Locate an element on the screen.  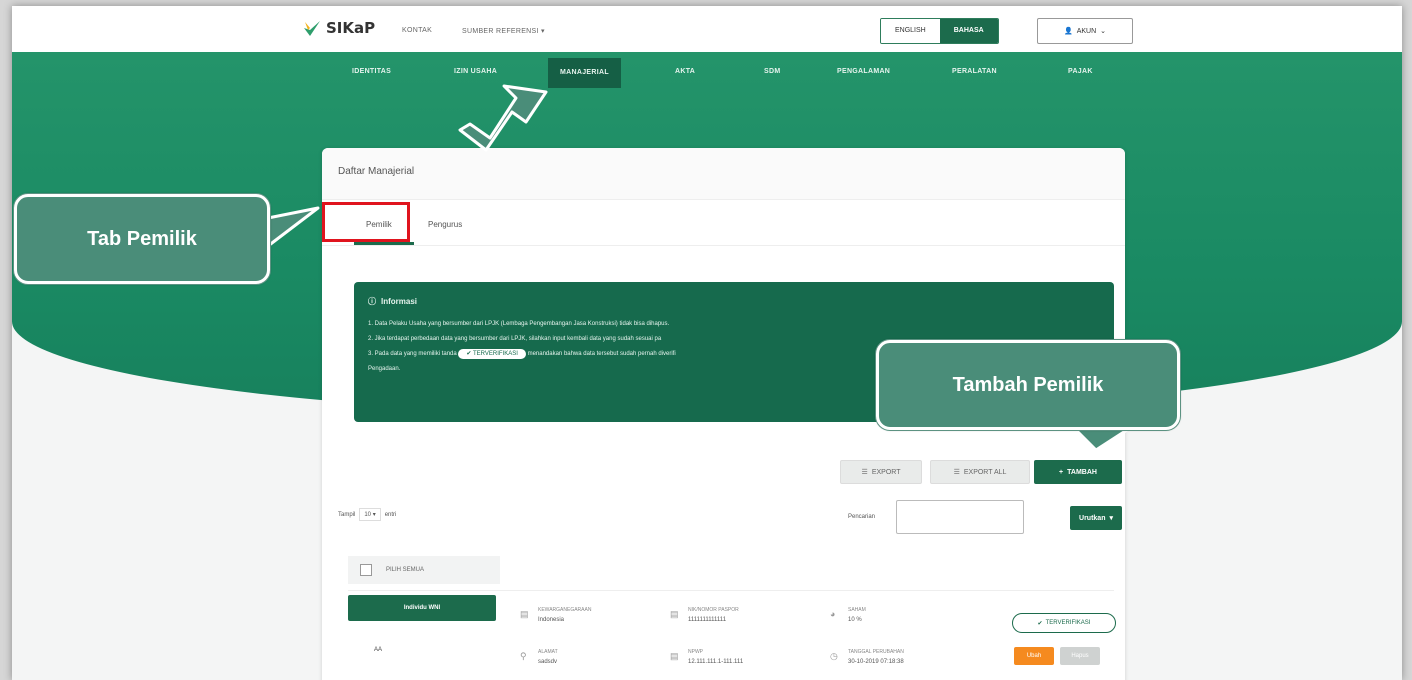
callout-tail-tab is located at coordinates (293, 227).